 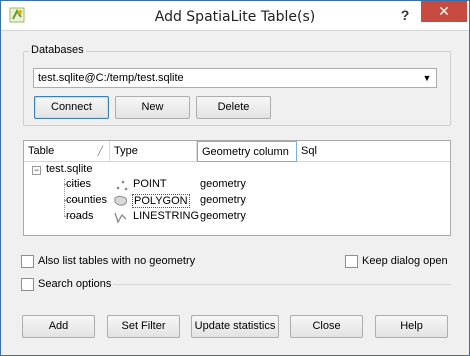 What do you see at coordinates (427, 78) in the screenshot?
I see `chevron-down-icon: ▼` at bounding box center [427, 78].